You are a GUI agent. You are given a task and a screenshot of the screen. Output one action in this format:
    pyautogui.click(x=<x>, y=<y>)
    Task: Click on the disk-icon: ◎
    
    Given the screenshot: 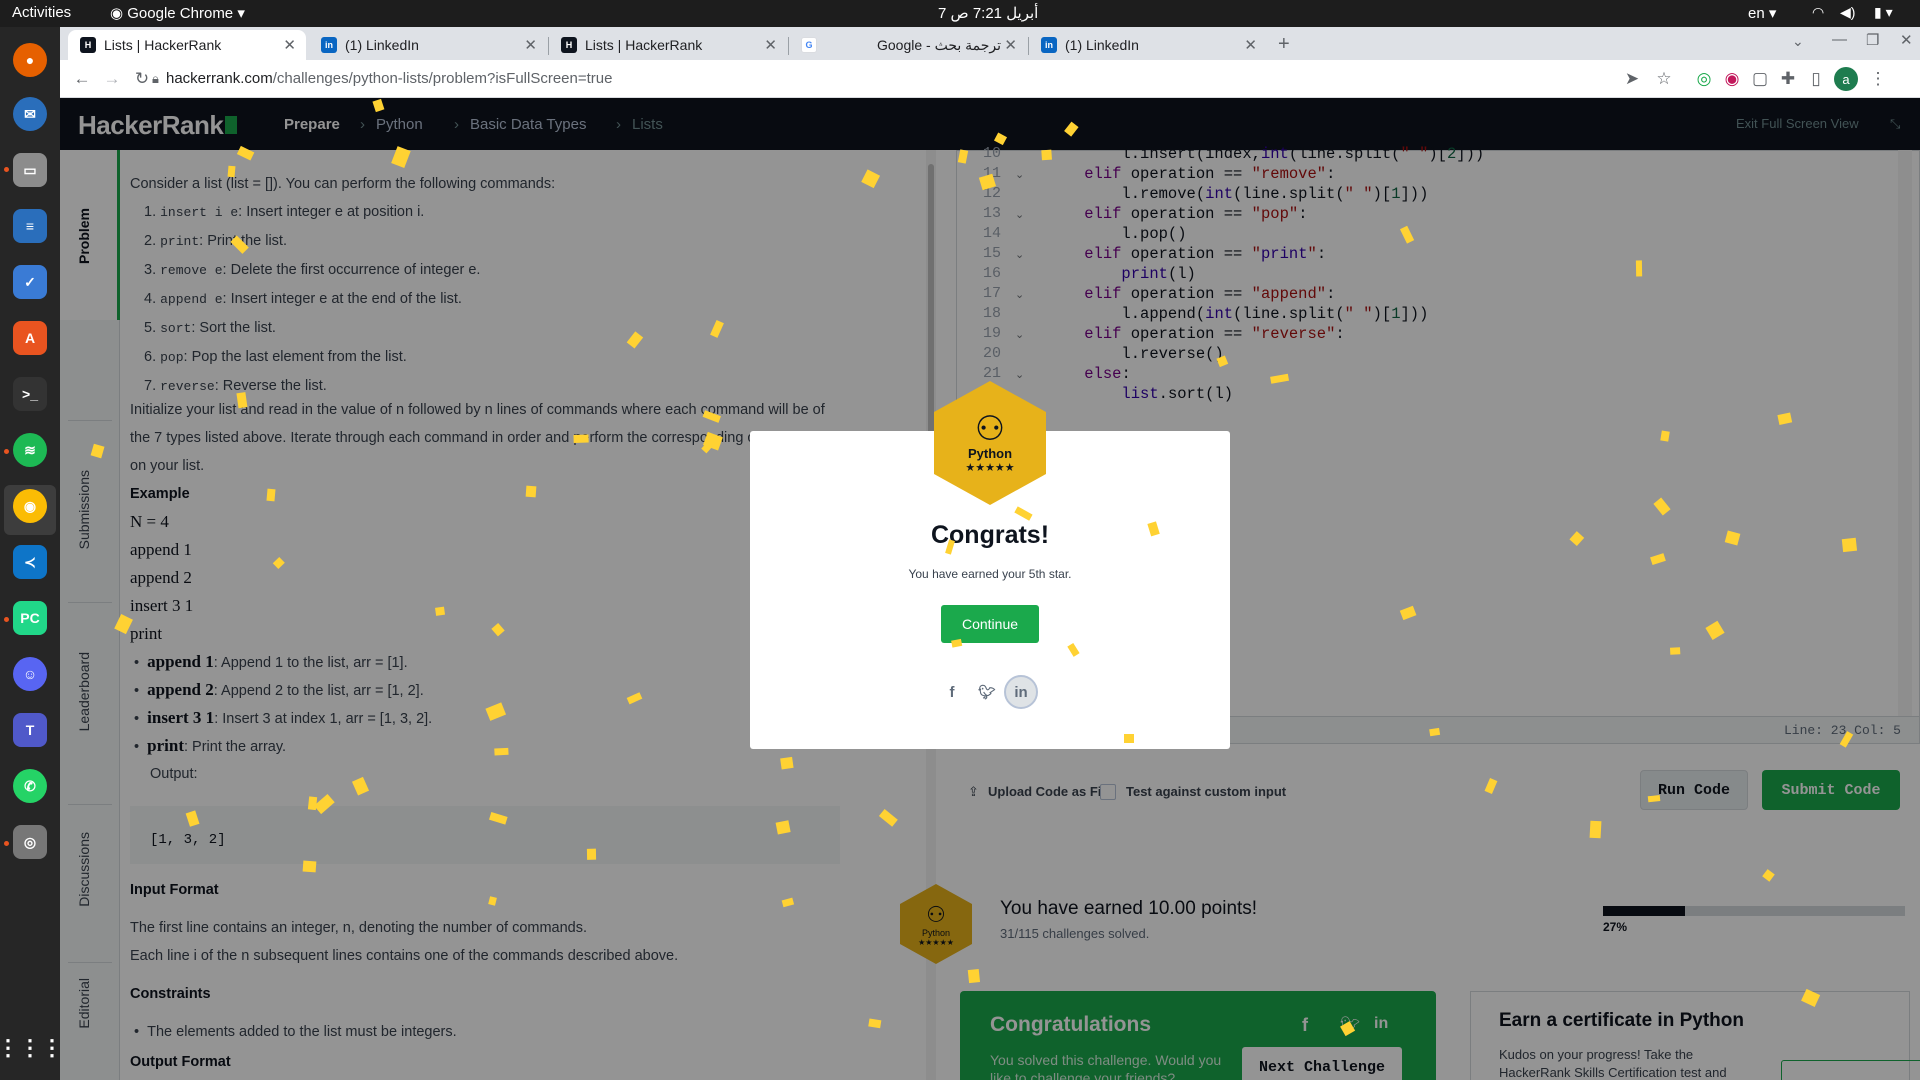 What is the action you would take?
    pyautogui.click(x=30, y=842)
    